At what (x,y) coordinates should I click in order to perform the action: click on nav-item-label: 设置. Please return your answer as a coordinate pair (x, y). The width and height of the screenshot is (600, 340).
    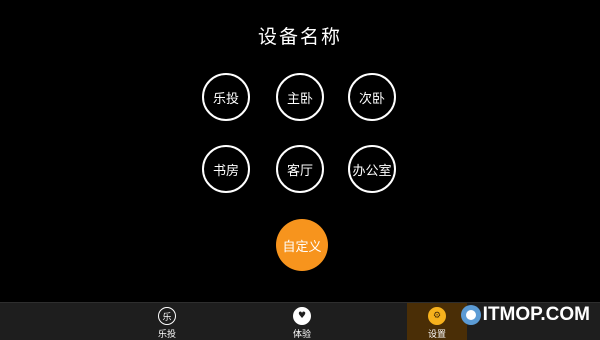
    Looking at the image, I should click on (436, 335).